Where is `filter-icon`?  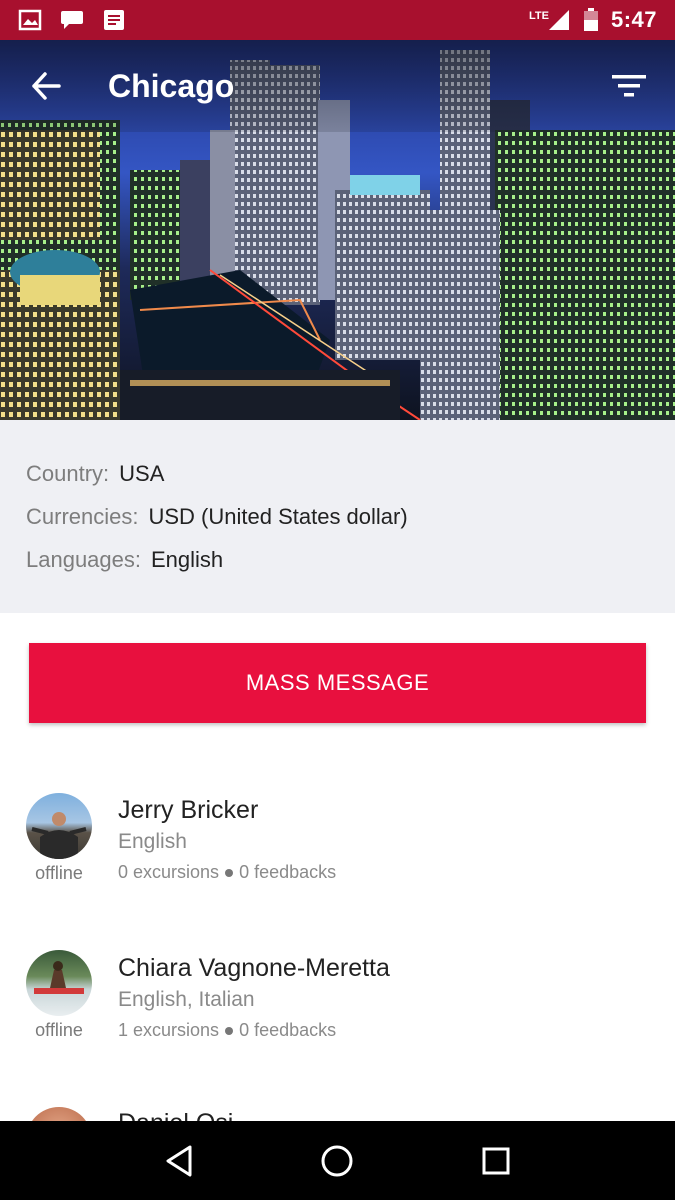 filter-icon is located at coordinates (629, 86).